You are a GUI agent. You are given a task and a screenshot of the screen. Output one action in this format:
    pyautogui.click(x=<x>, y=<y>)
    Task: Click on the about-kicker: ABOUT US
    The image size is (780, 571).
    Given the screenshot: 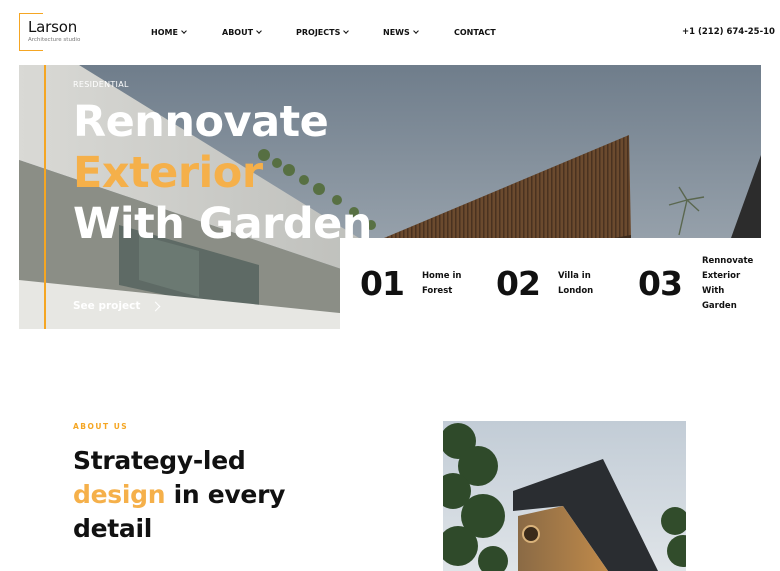 What is the action you would take?
    pyautogui.click(x=101, y=426)
    